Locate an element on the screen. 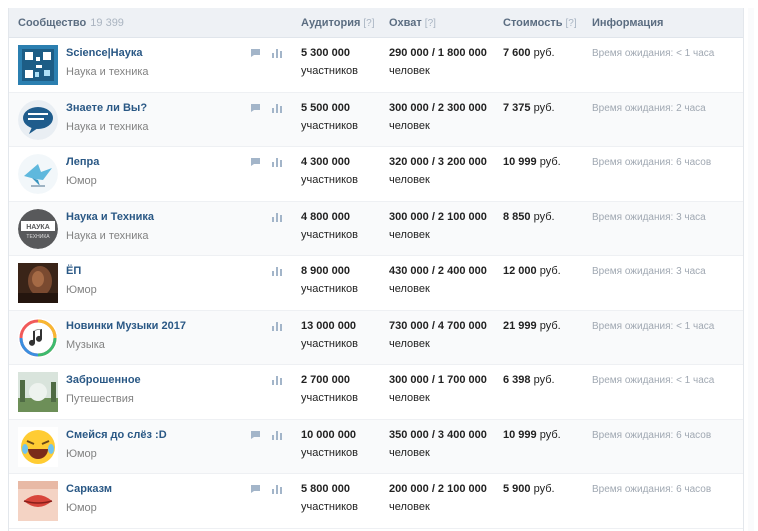  community-name-link: Заброшенное is located at coordinates (103, 380).